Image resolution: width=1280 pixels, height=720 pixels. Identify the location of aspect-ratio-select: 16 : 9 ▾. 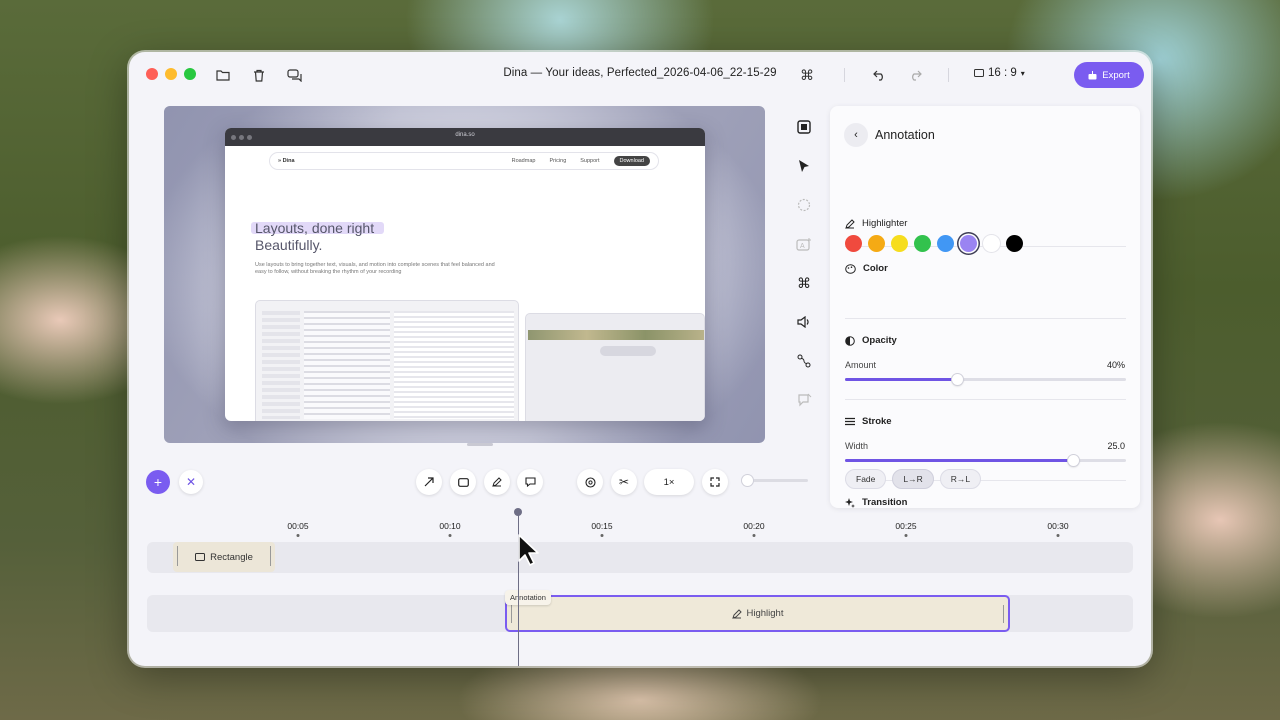
(999, 73).